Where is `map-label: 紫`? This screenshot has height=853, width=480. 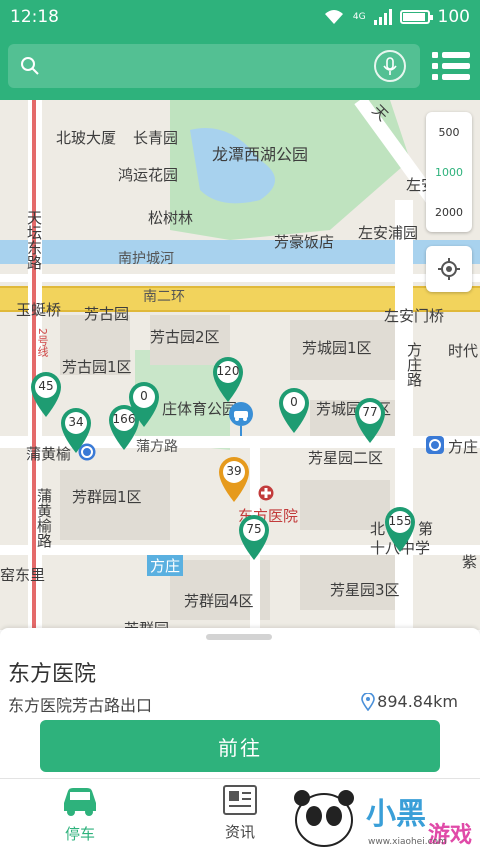 map-label: 紫 is located at coordinates (470, 562).